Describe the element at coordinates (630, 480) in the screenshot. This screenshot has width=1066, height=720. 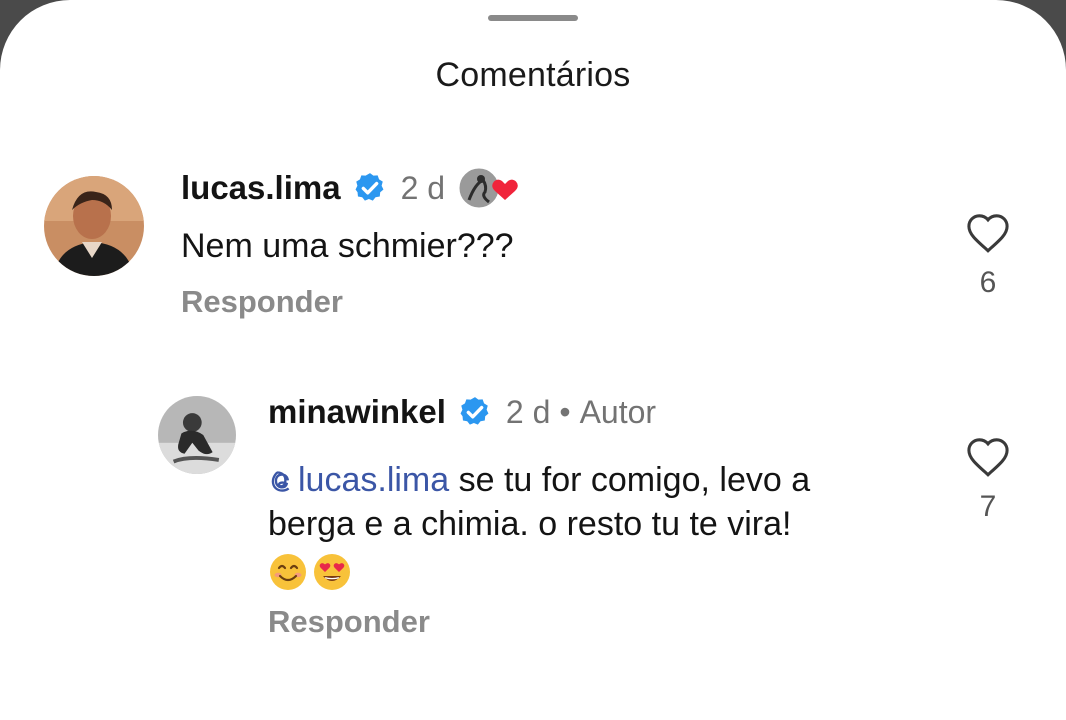
I see `comment-text-line1: se tu for comigo, levo a` at that location.